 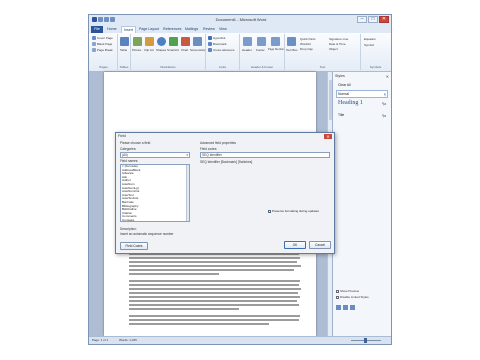 I want to click on clip-art-icon, so click(x=149, y=41).